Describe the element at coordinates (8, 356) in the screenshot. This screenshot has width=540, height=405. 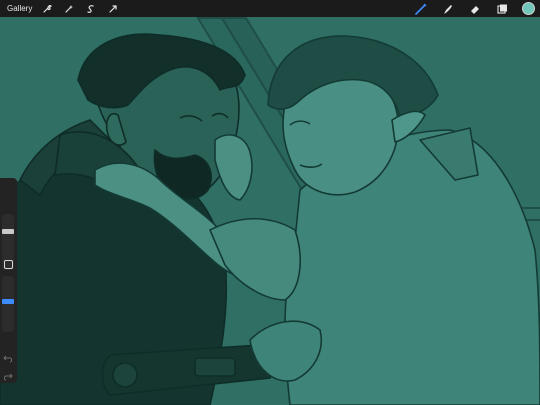
I see `undo-icon` at that location.